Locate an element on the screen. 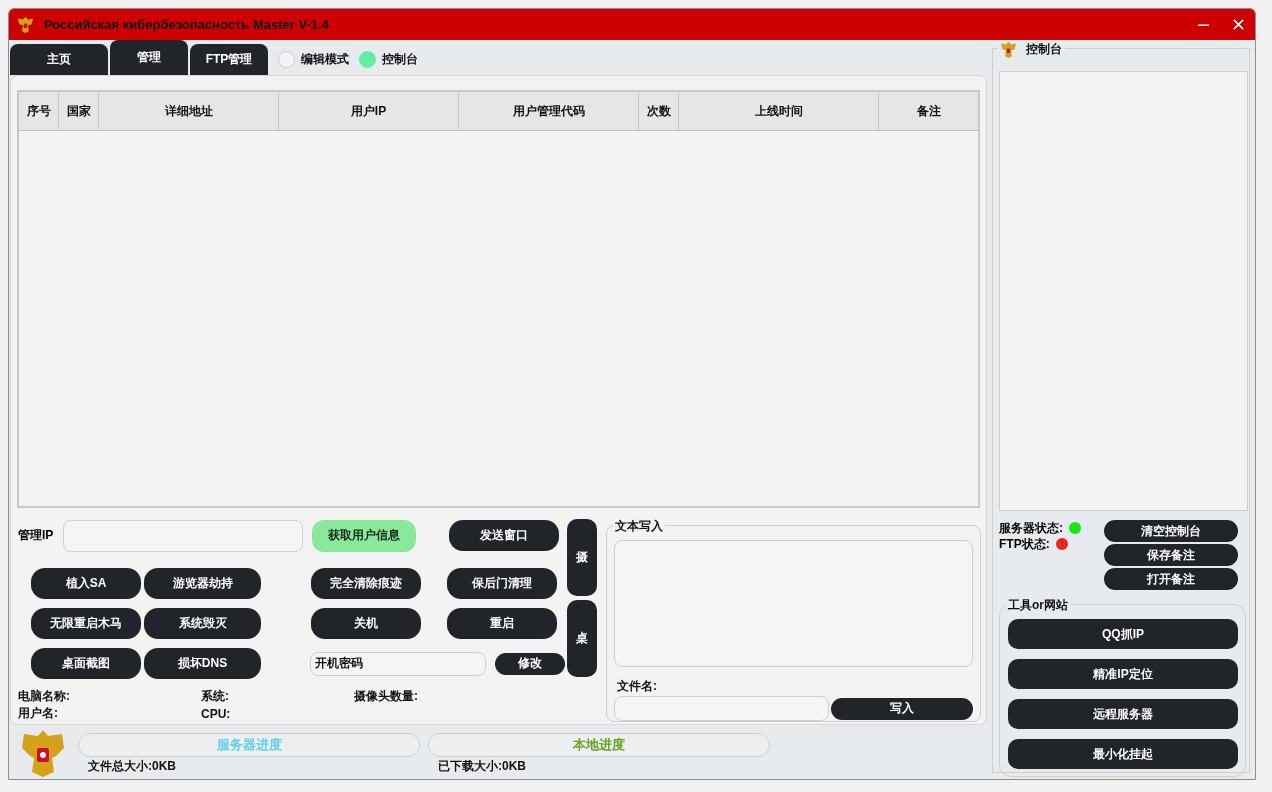  info-label: 电脑名称: is located at coordinates (44, 696).